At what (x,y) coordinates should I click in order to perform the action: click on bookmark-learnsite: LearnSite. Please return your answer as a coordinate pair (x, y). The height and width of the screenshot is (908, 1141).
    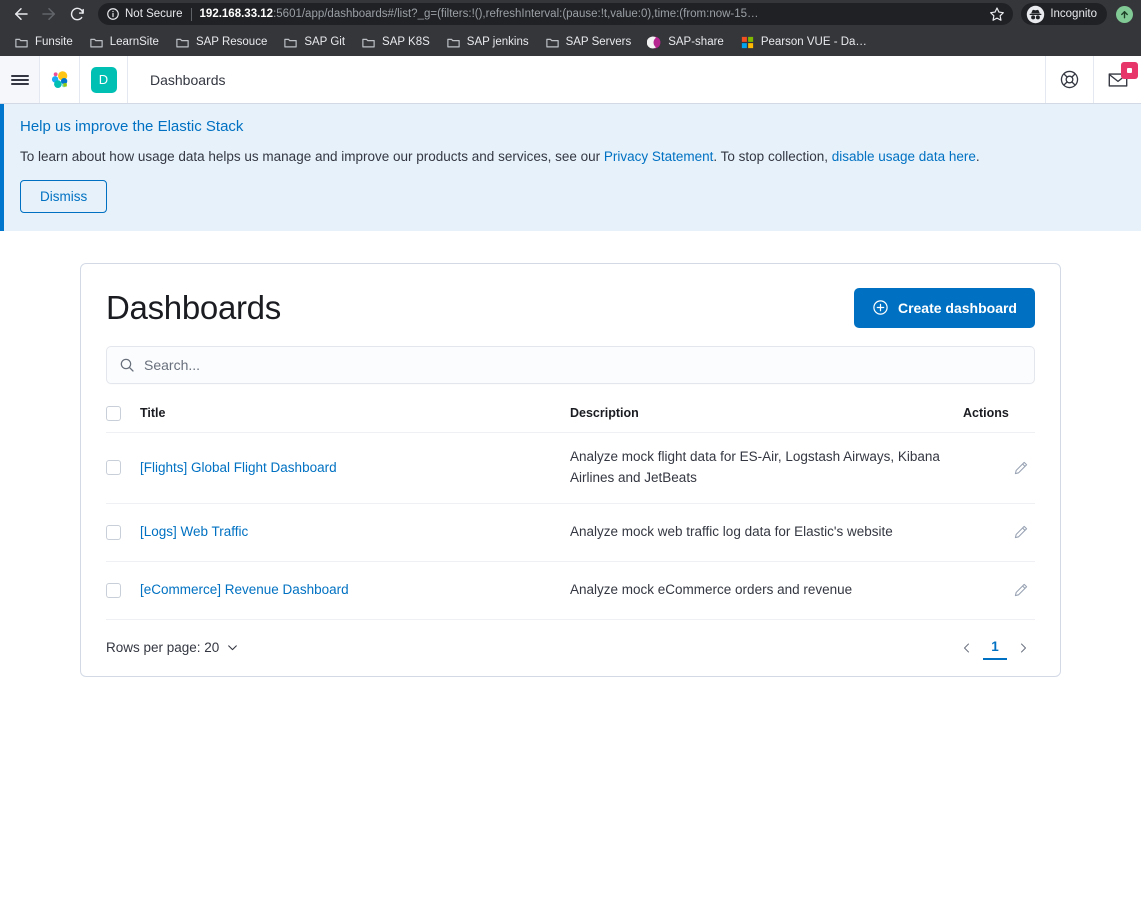
    Looking at the image, I should click on (124, 42).